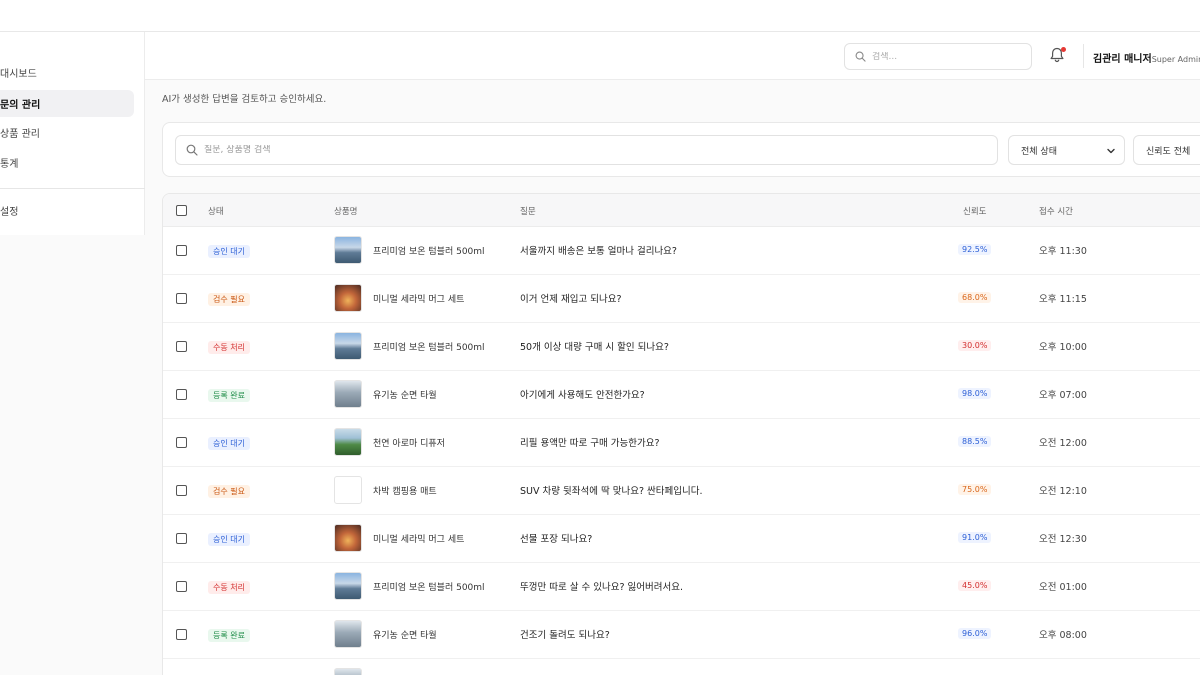 This screenshot has width=1200, height=675. What do you see at coordinates (1058, 56) in the screenshot?
I see `notification-button` at bounding box center [1058, 56].